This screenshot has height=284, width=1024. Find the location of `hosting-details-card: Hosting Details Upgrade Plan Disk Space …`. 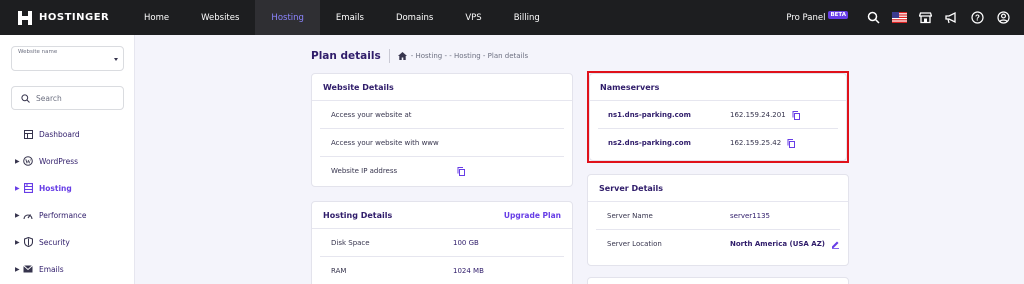

hosting-details-card: Hosting Details Upgrade Plan Disk Space … is located at coordinates (442, 242).